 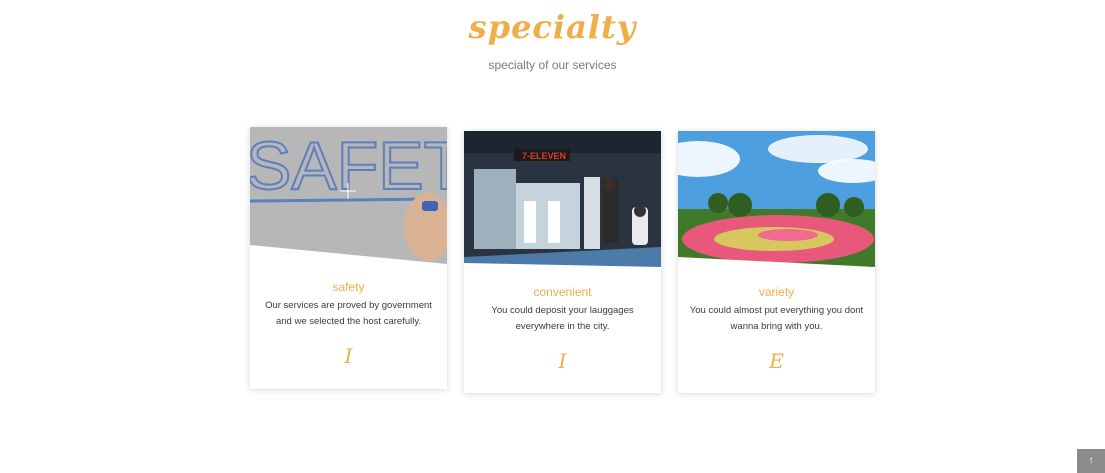 What do you see at coordinates (562, 292) in the screenshot?
I see `card-title: convenient` at bounding box center [562, 292].